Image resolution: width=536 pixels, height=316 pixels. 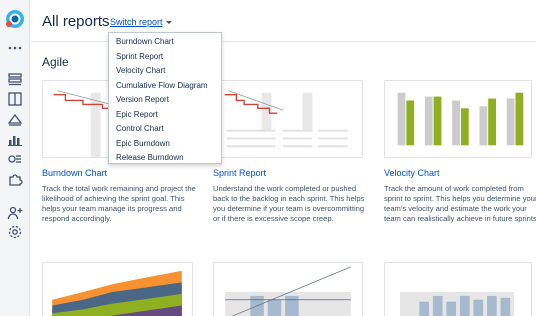 I want to click on menu-item-epic-burndown: Epic Burndown, so click(x=165, y=144).